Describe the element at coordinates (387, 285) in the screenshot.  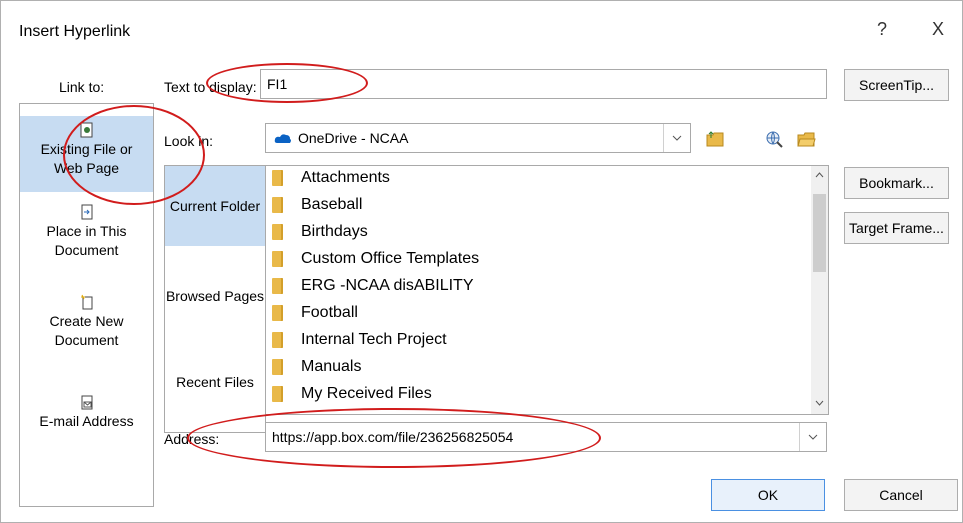
I see `file-name: ERG -NCAA disABILITY` at that location.